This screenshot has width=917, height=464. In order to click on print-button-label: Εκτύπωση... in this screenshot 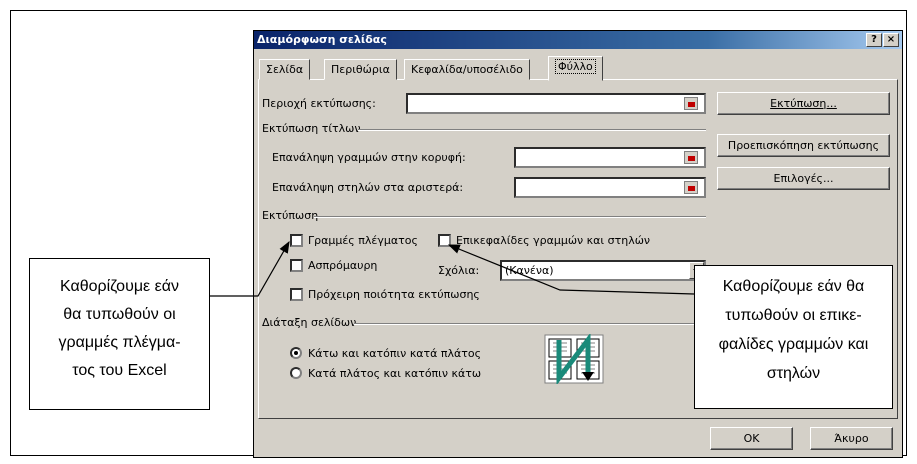, I will do `click(803, 103)`.